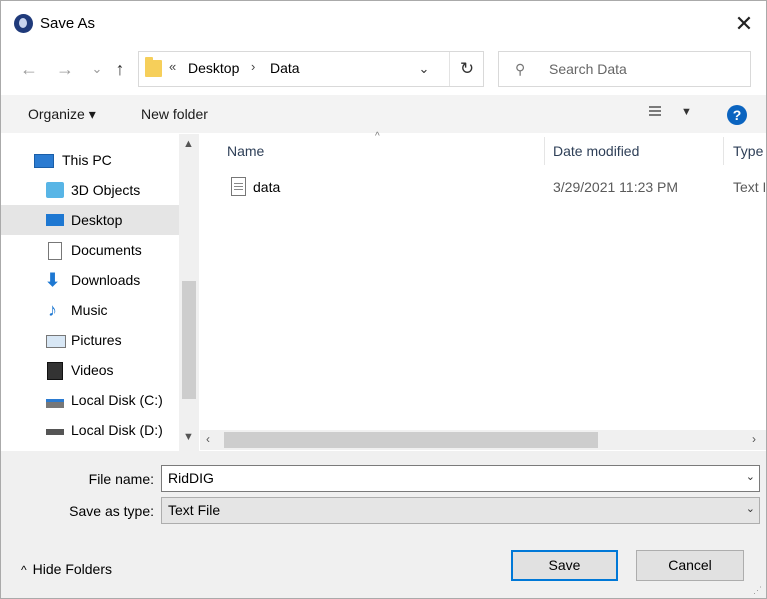 This screenshot has height=599, width=767. What do you see at coordinates (690, 565) in the screenshot?
I see `cancel-button: Cancel` at bounding box center [690, 565].